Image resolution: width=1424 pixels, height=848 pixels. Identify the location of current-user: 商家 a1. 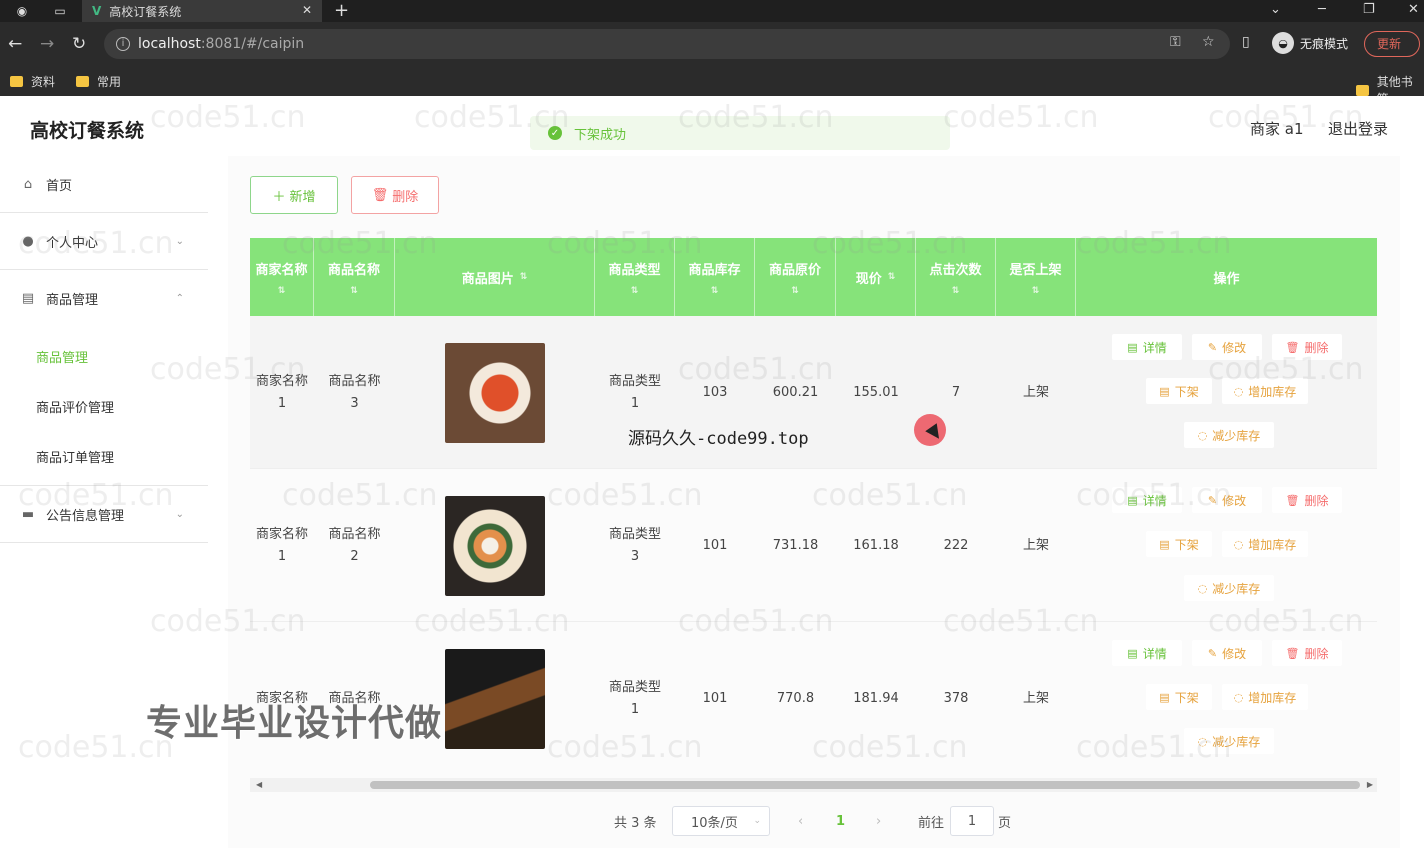
(1277, 128).